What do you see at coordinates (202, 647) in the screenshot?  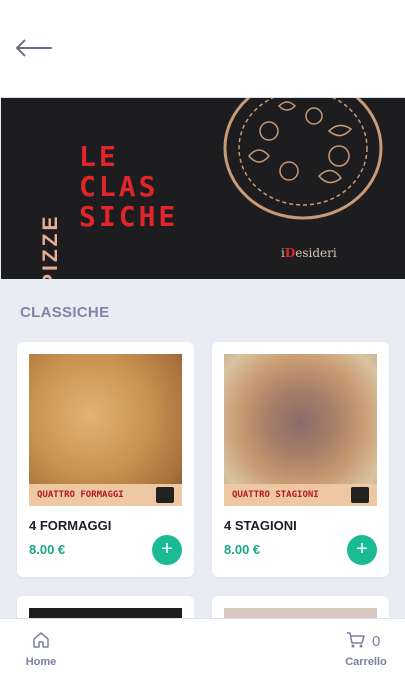 I see `bottom-tab-bar: Home Carrello 0` at bounding box center [202, 647].